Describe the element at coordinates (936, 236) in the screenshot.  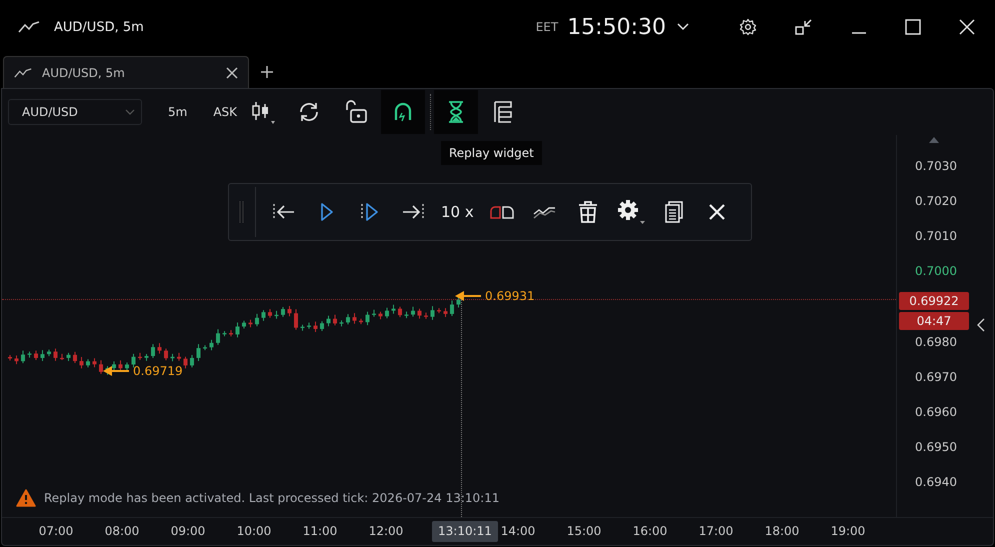
I see `price-label: 0.7010` at that location.